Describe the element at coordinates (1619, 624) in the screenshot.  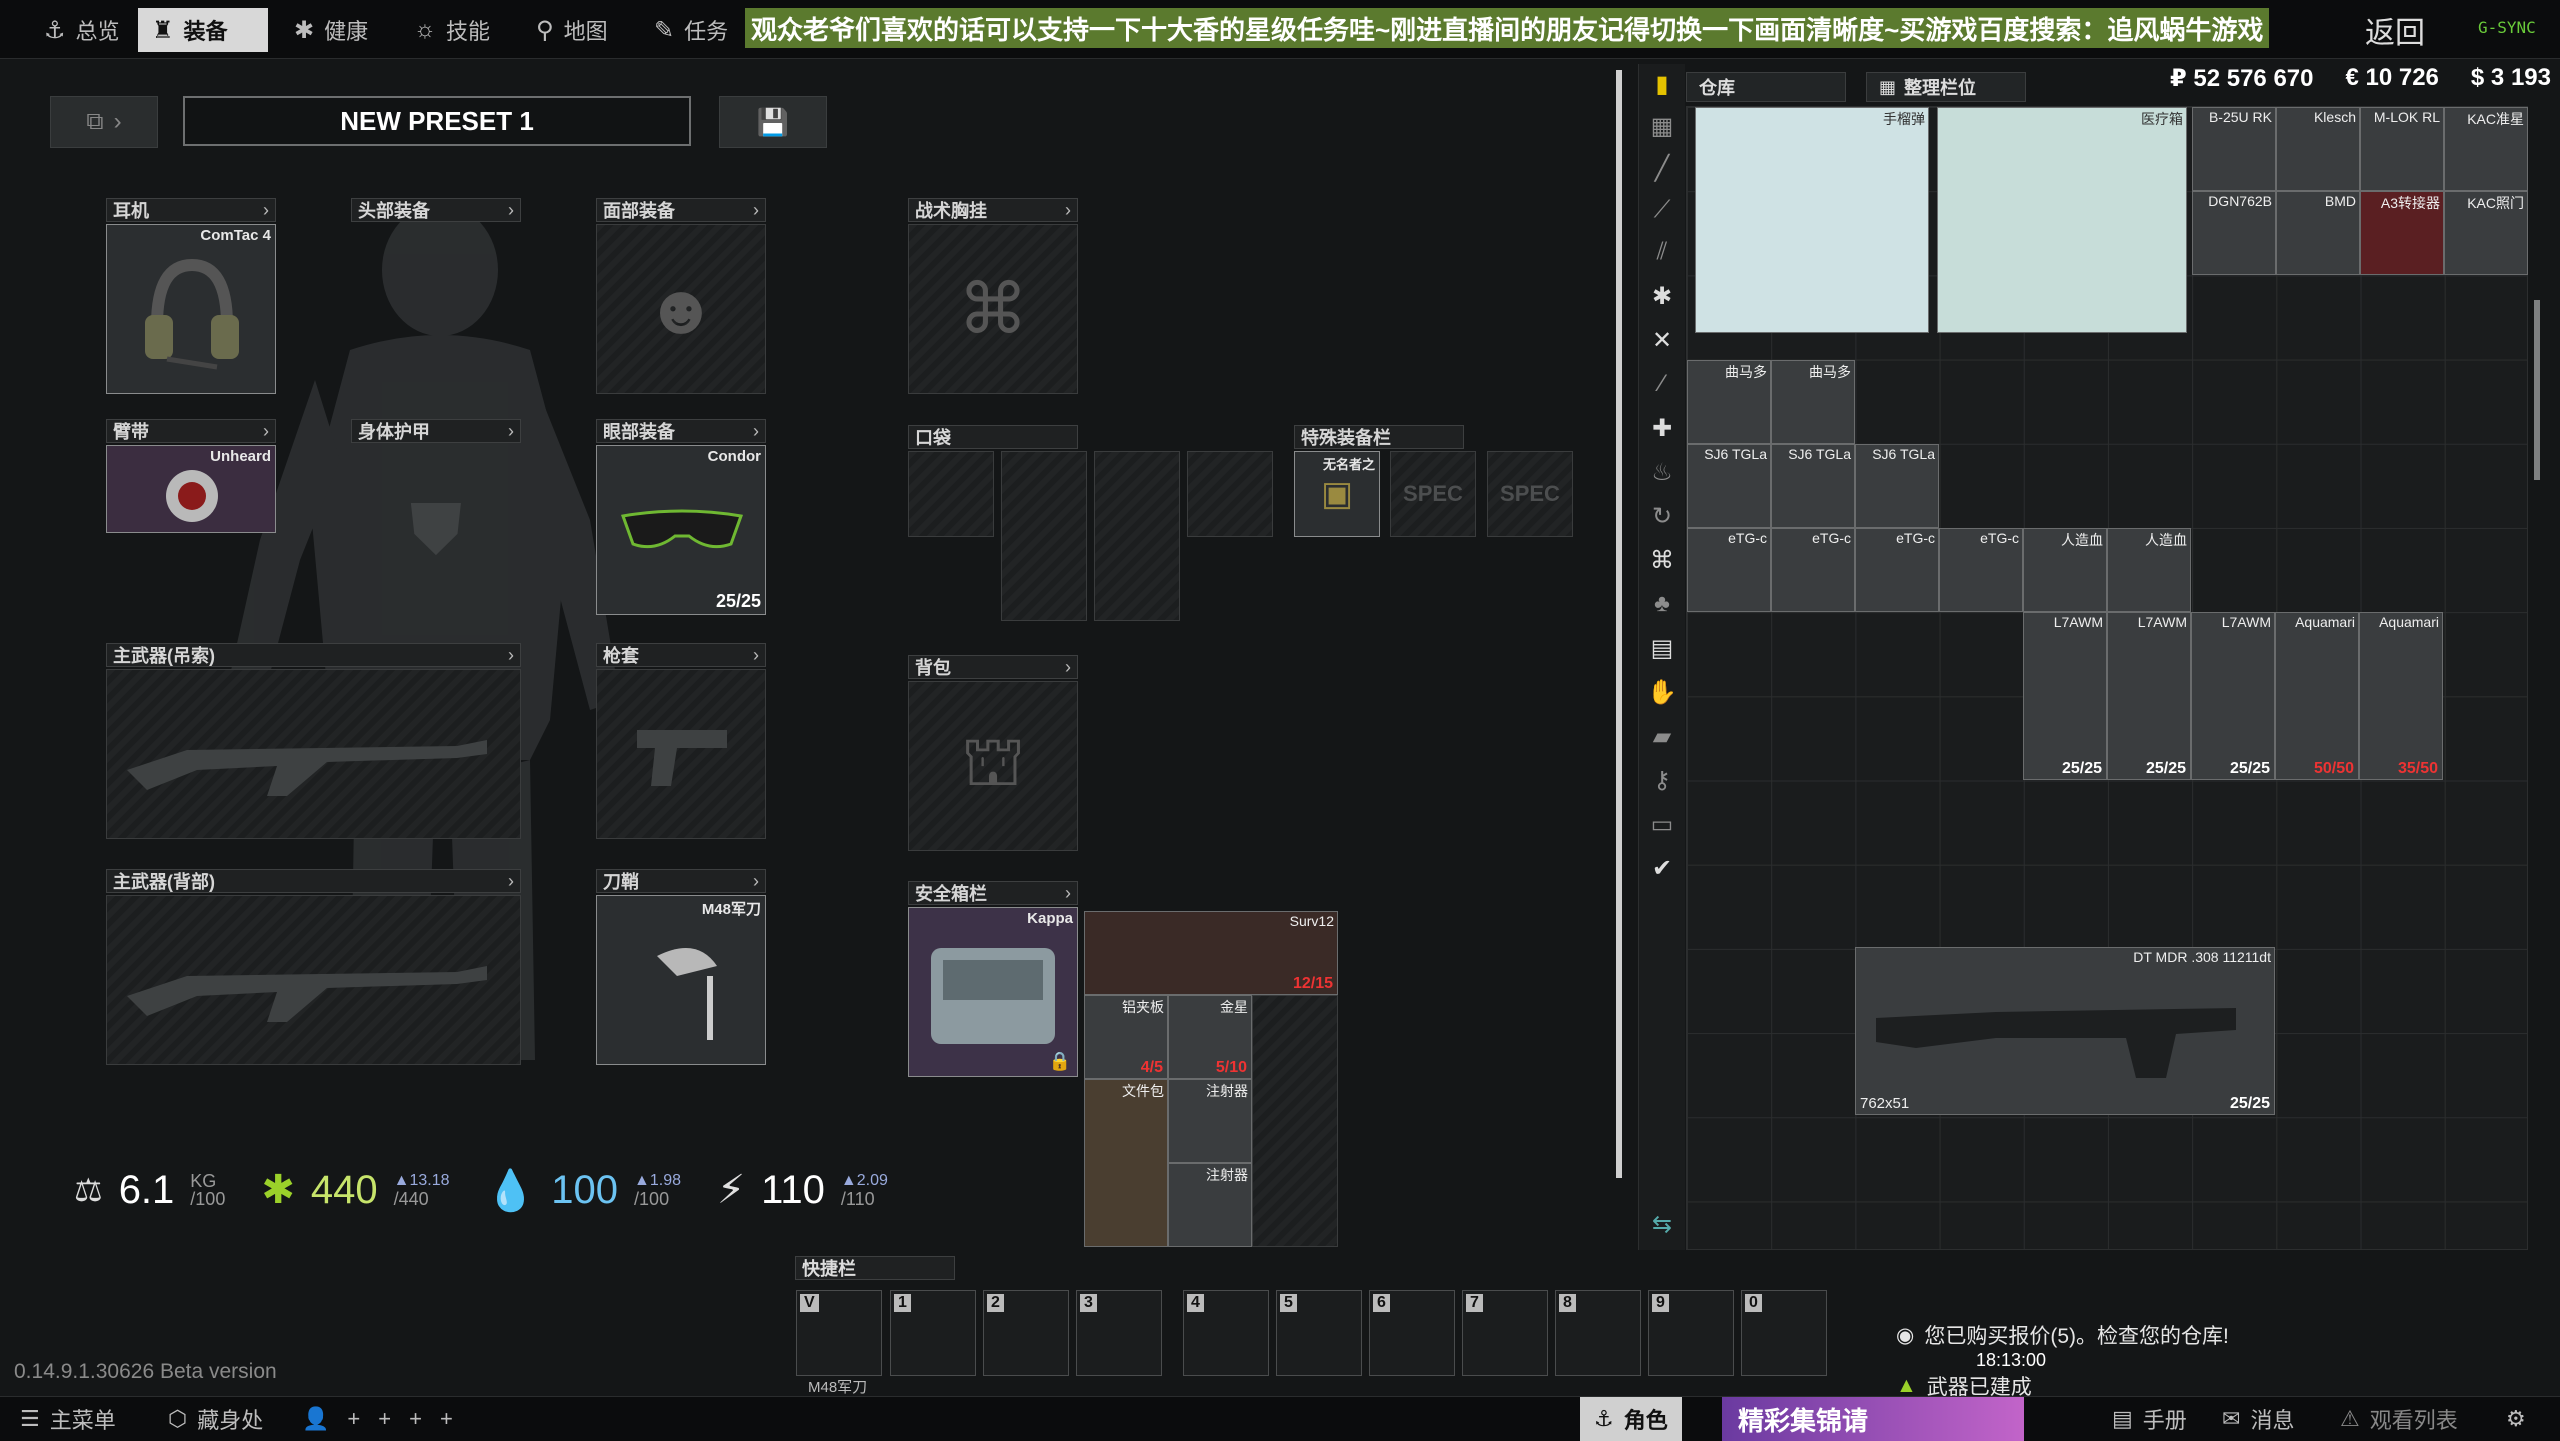
I see `panel-divider` at that location.